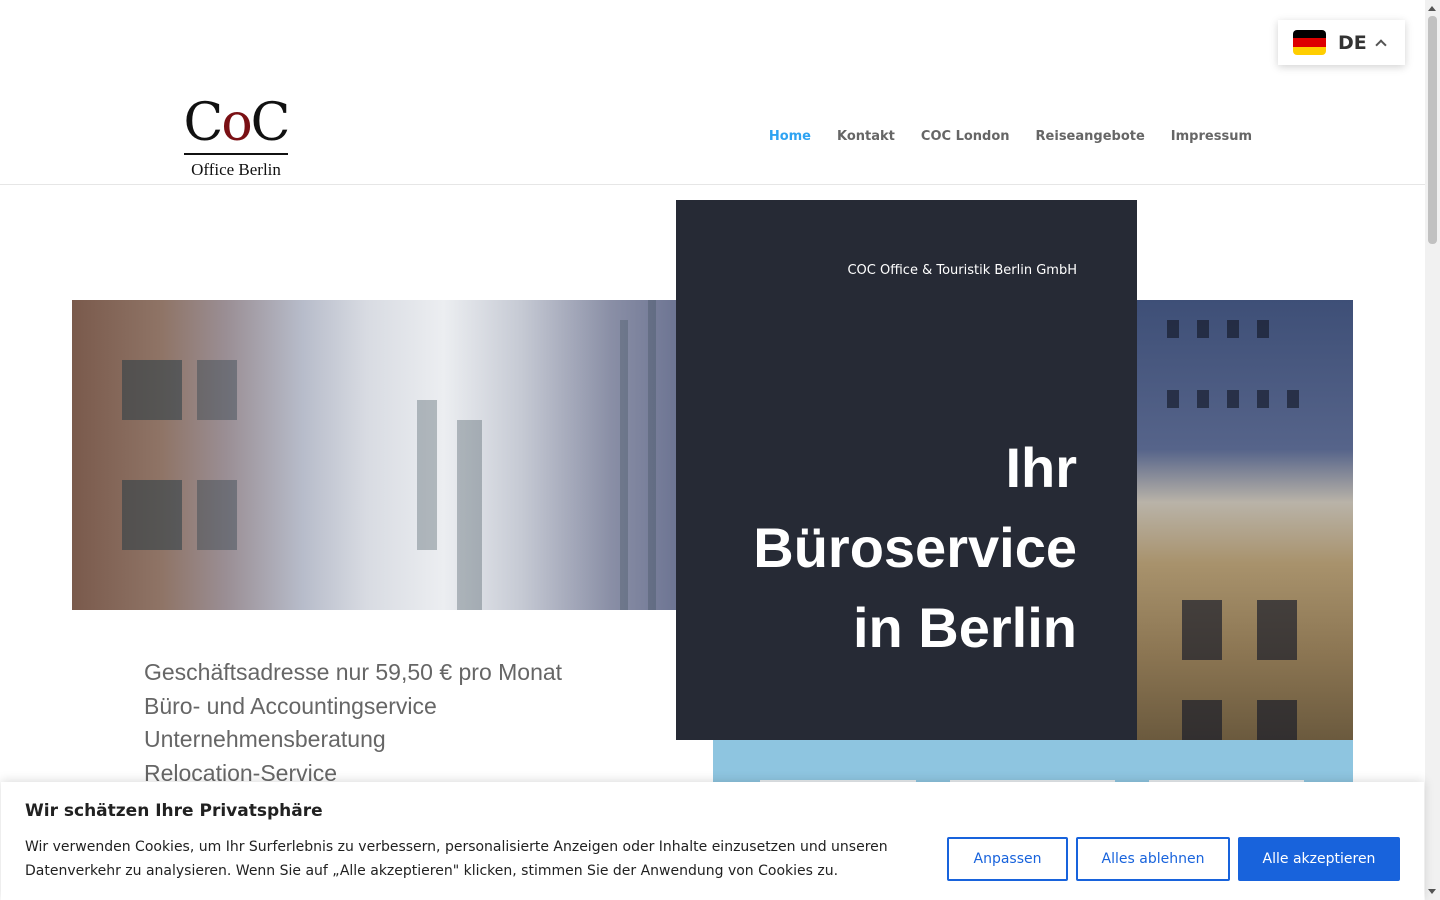  I want to click on hero-title-line: Ihr, so click(1041, 467).